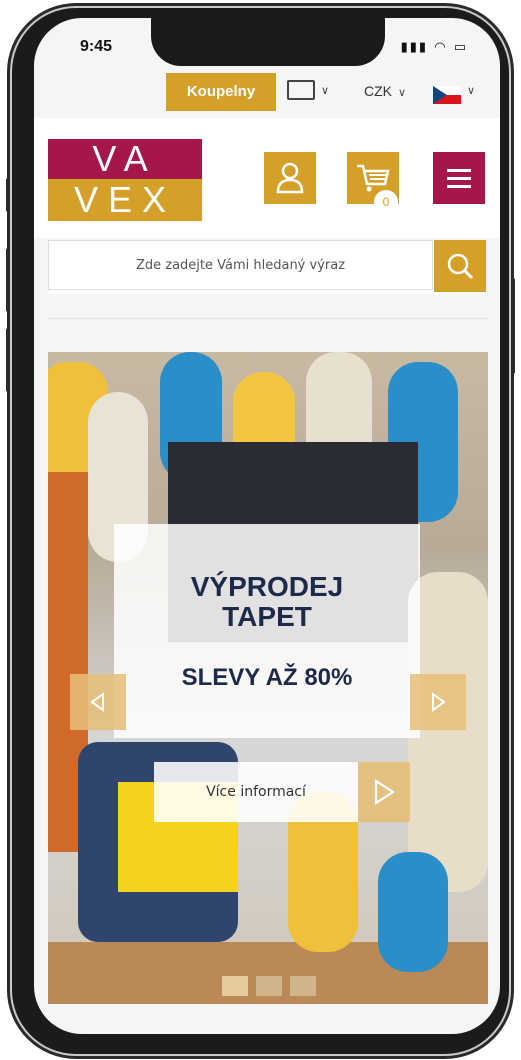 The image size is (521, 1060). What do you see at coordinates (256, 792) in the screenshot?
I see `more-info-label: Více informací` at bounding box center [256, 792].